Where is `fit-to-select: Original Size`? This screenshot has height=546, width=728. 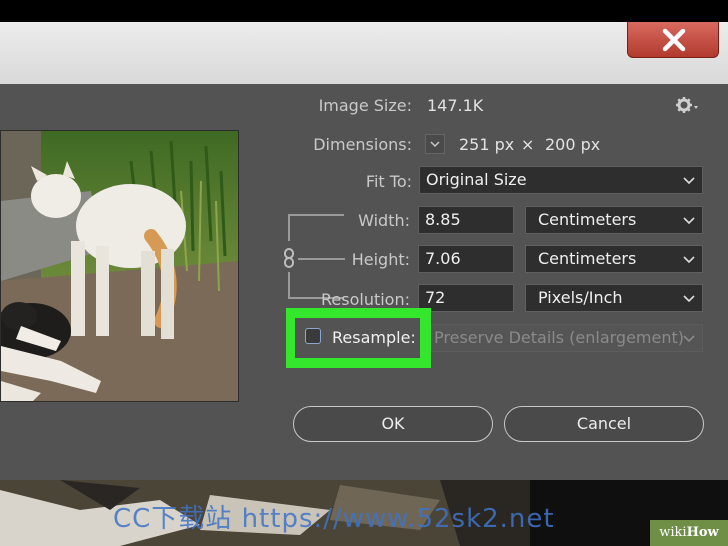
fit-to-select: Original Size is located at coordinates (561, 180).